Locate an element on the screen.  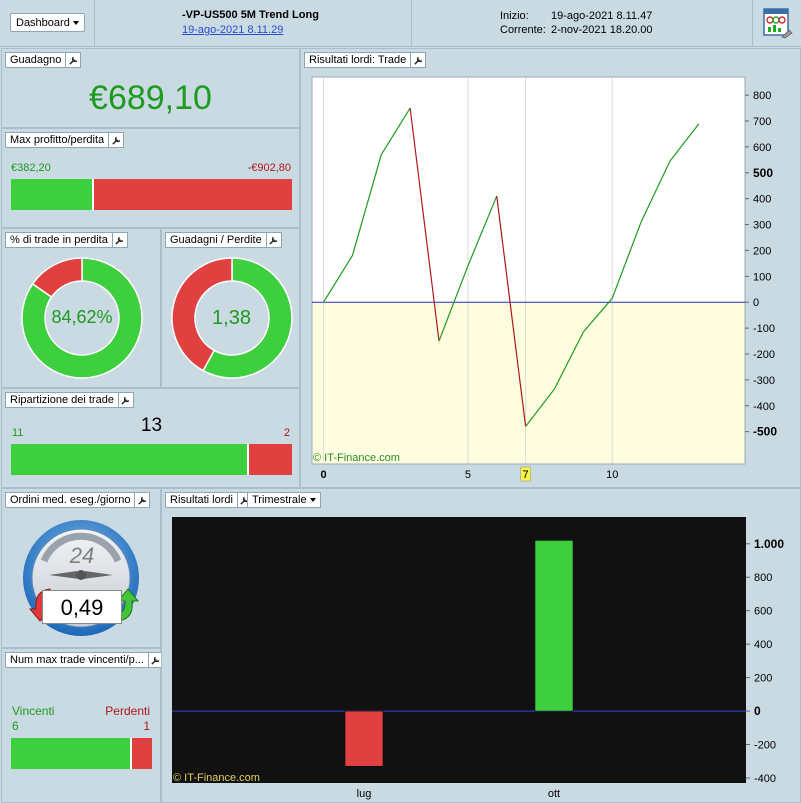
avg-orders-panel: Ordini med. eseg./giorno 24 0,49 is located at coordinates (81, 568).